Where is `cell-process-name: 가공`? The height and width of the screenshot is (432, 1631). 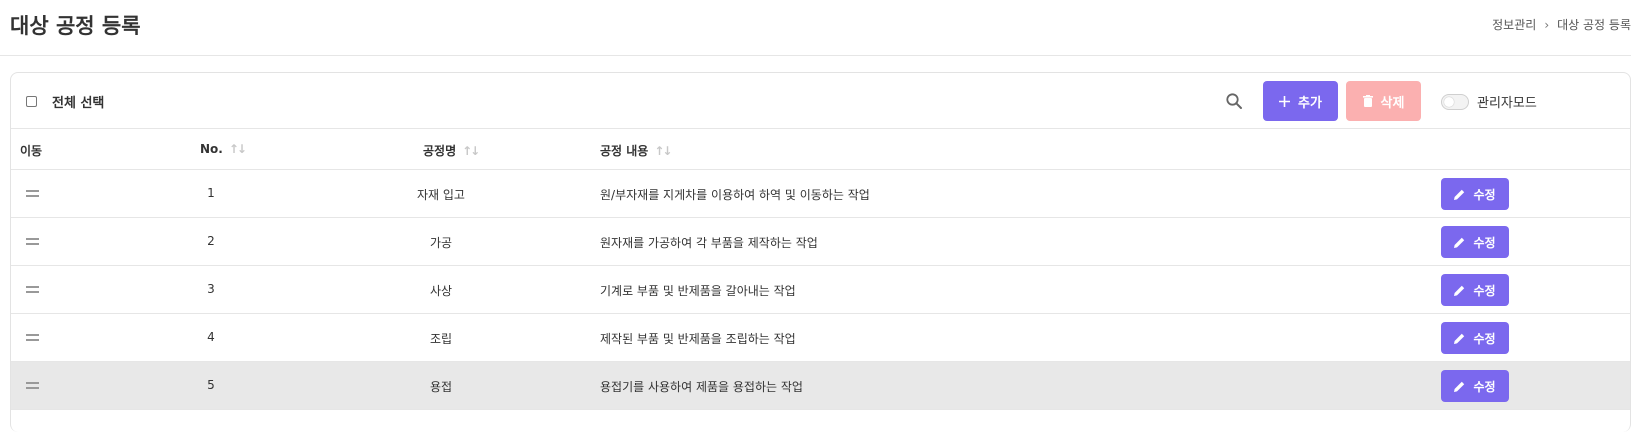 cell-process-name: 가공 is located at coordinates (441, 243).